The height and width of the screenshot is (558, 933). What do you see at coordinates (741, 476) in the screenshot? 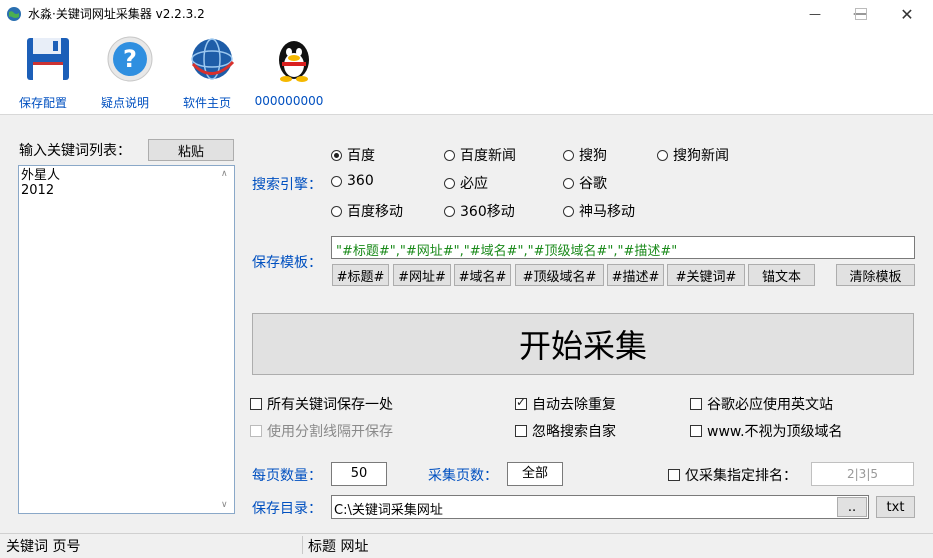
I see `checkbox-label: 仅采集指定排名：` at bounding box center [741, 476].